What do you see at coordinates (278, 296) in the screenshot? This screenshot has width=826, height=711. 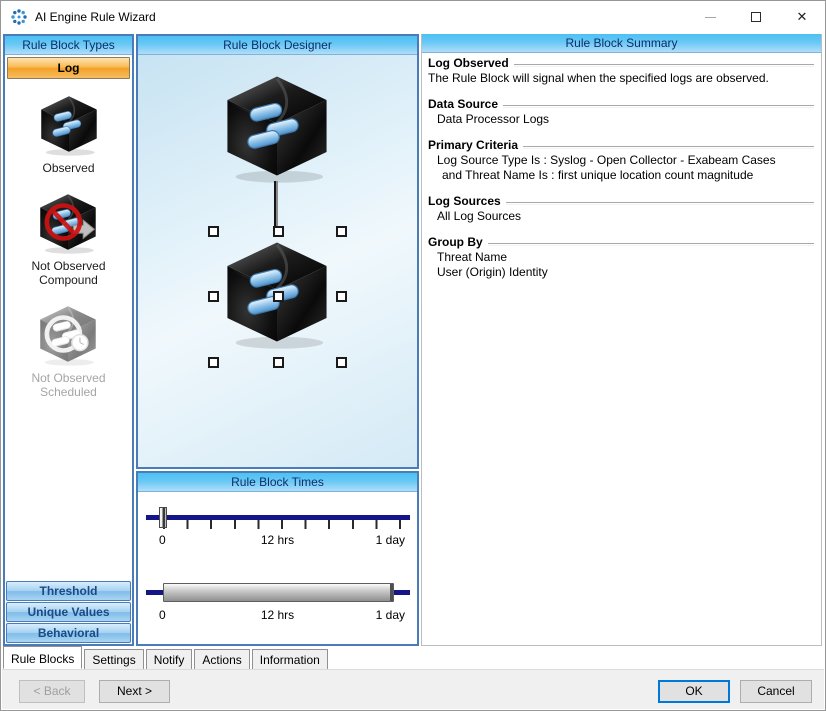 I see `selection-handle-center` at bounding box center [278, 296].